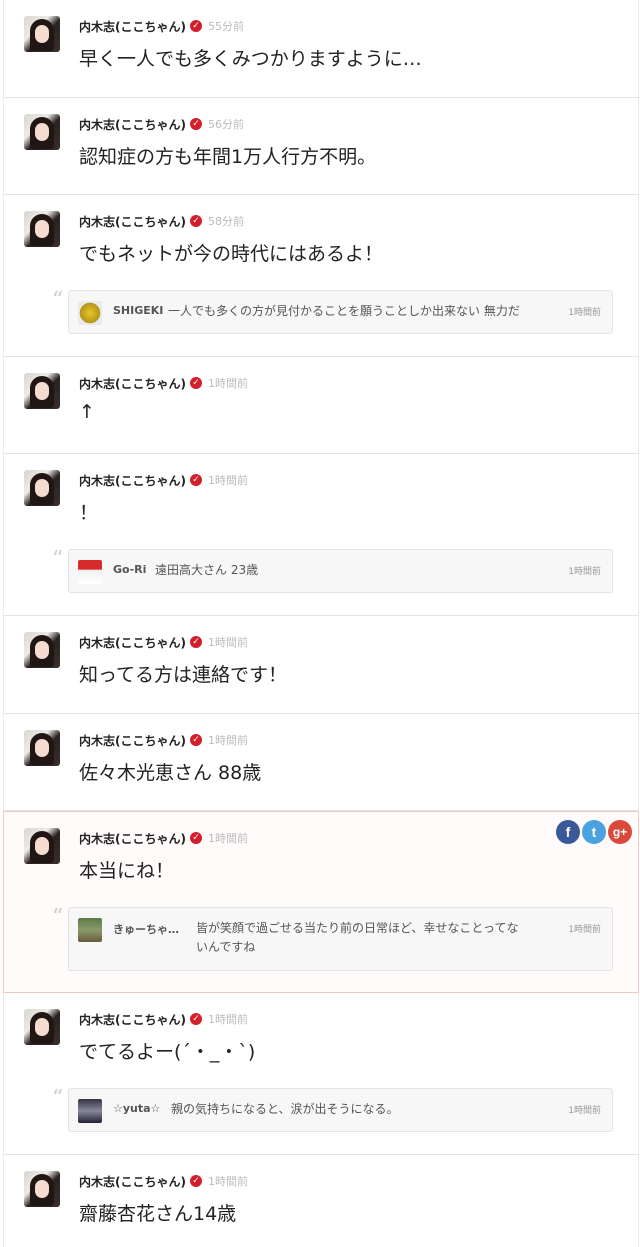  What do you see at coordinates (207, 570) in the screenshot?
I see `quote-text: 遠田高大さん 23歳` at bounding box center [207, 570].